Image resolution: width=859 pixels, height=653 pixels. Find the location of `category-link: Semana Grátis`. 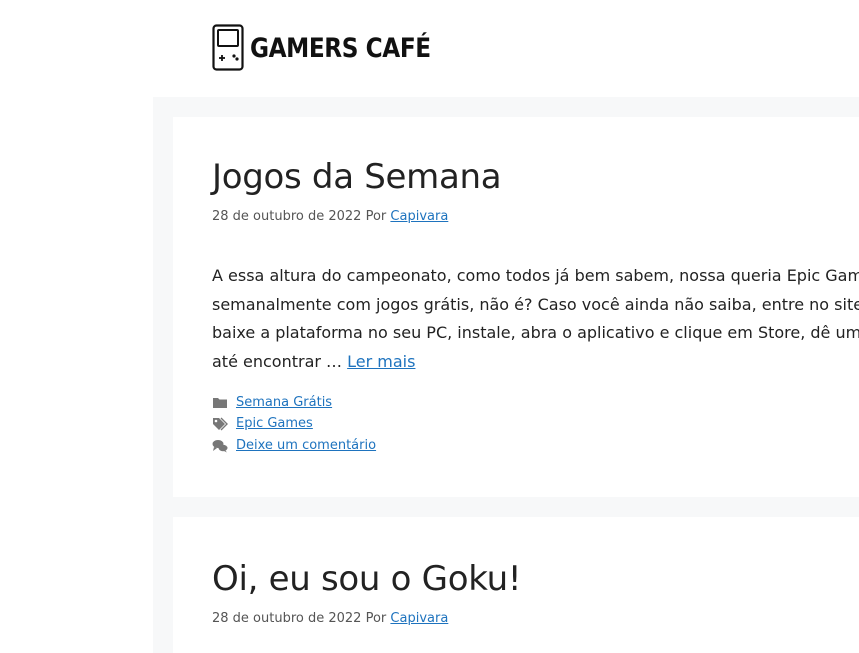

category-link: Semana Grátis is located at coordinates (284, 402).